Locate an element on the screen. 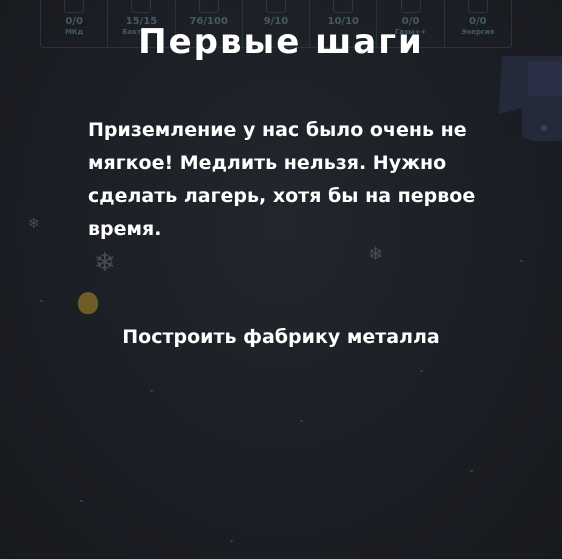 Image resolution: width=562 pixels, height=559 pixels. supply-pod-sprite is located at coordinates (88, 303).